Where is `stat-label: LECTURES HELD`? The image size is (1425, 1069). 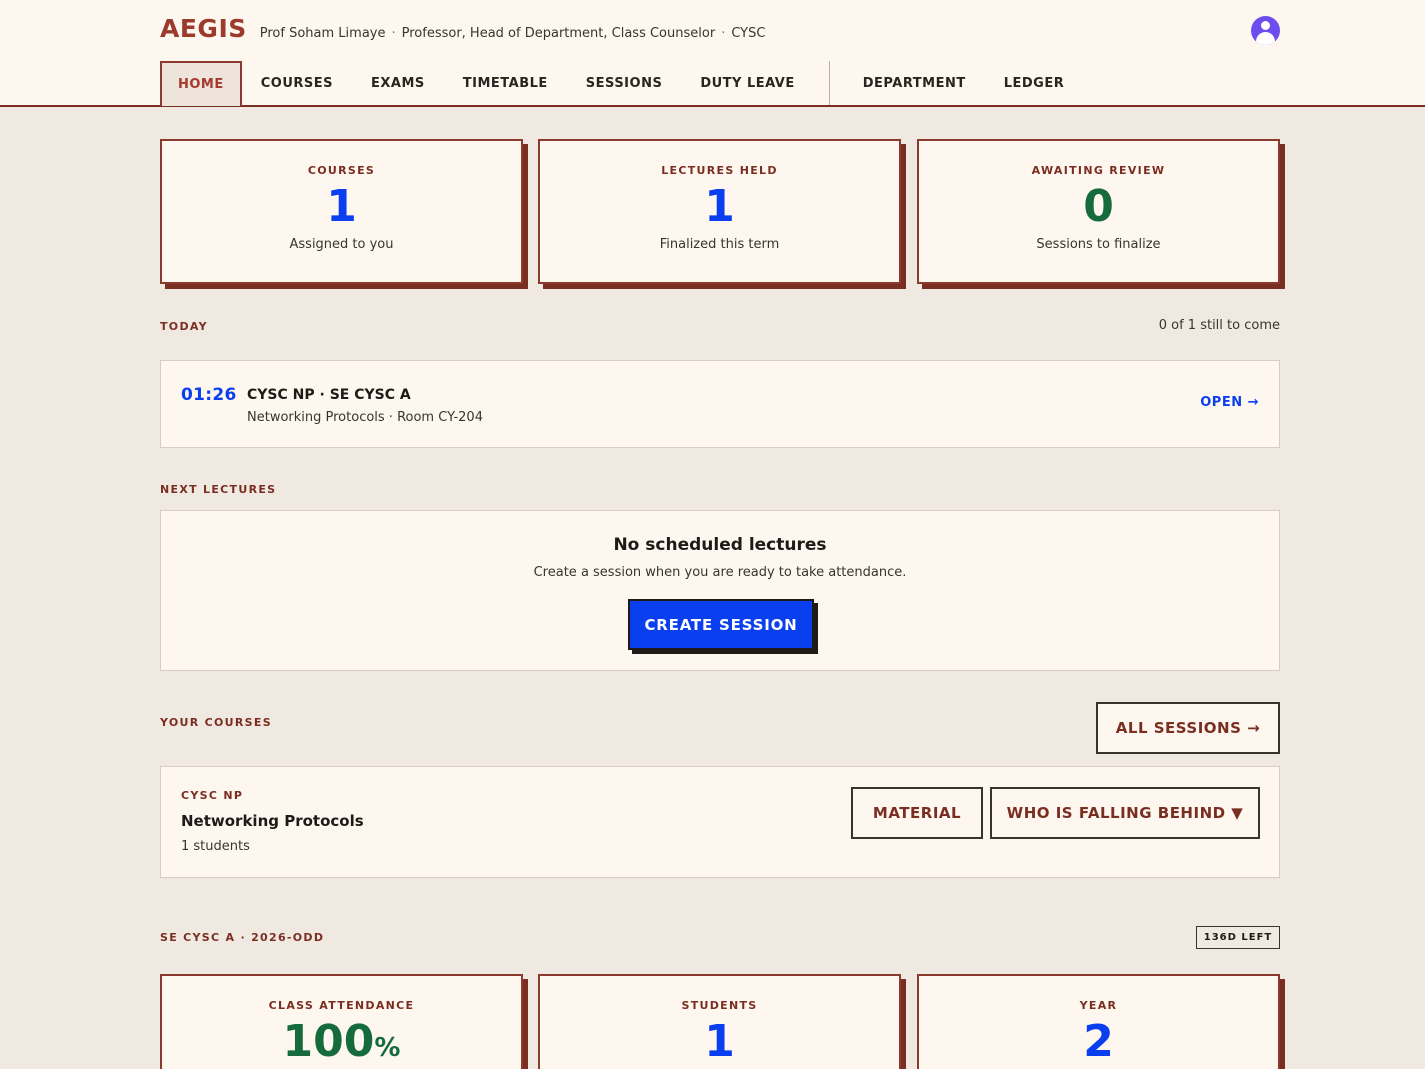
stat-label: LECTURES HELD is located at coordinates (719, 170).